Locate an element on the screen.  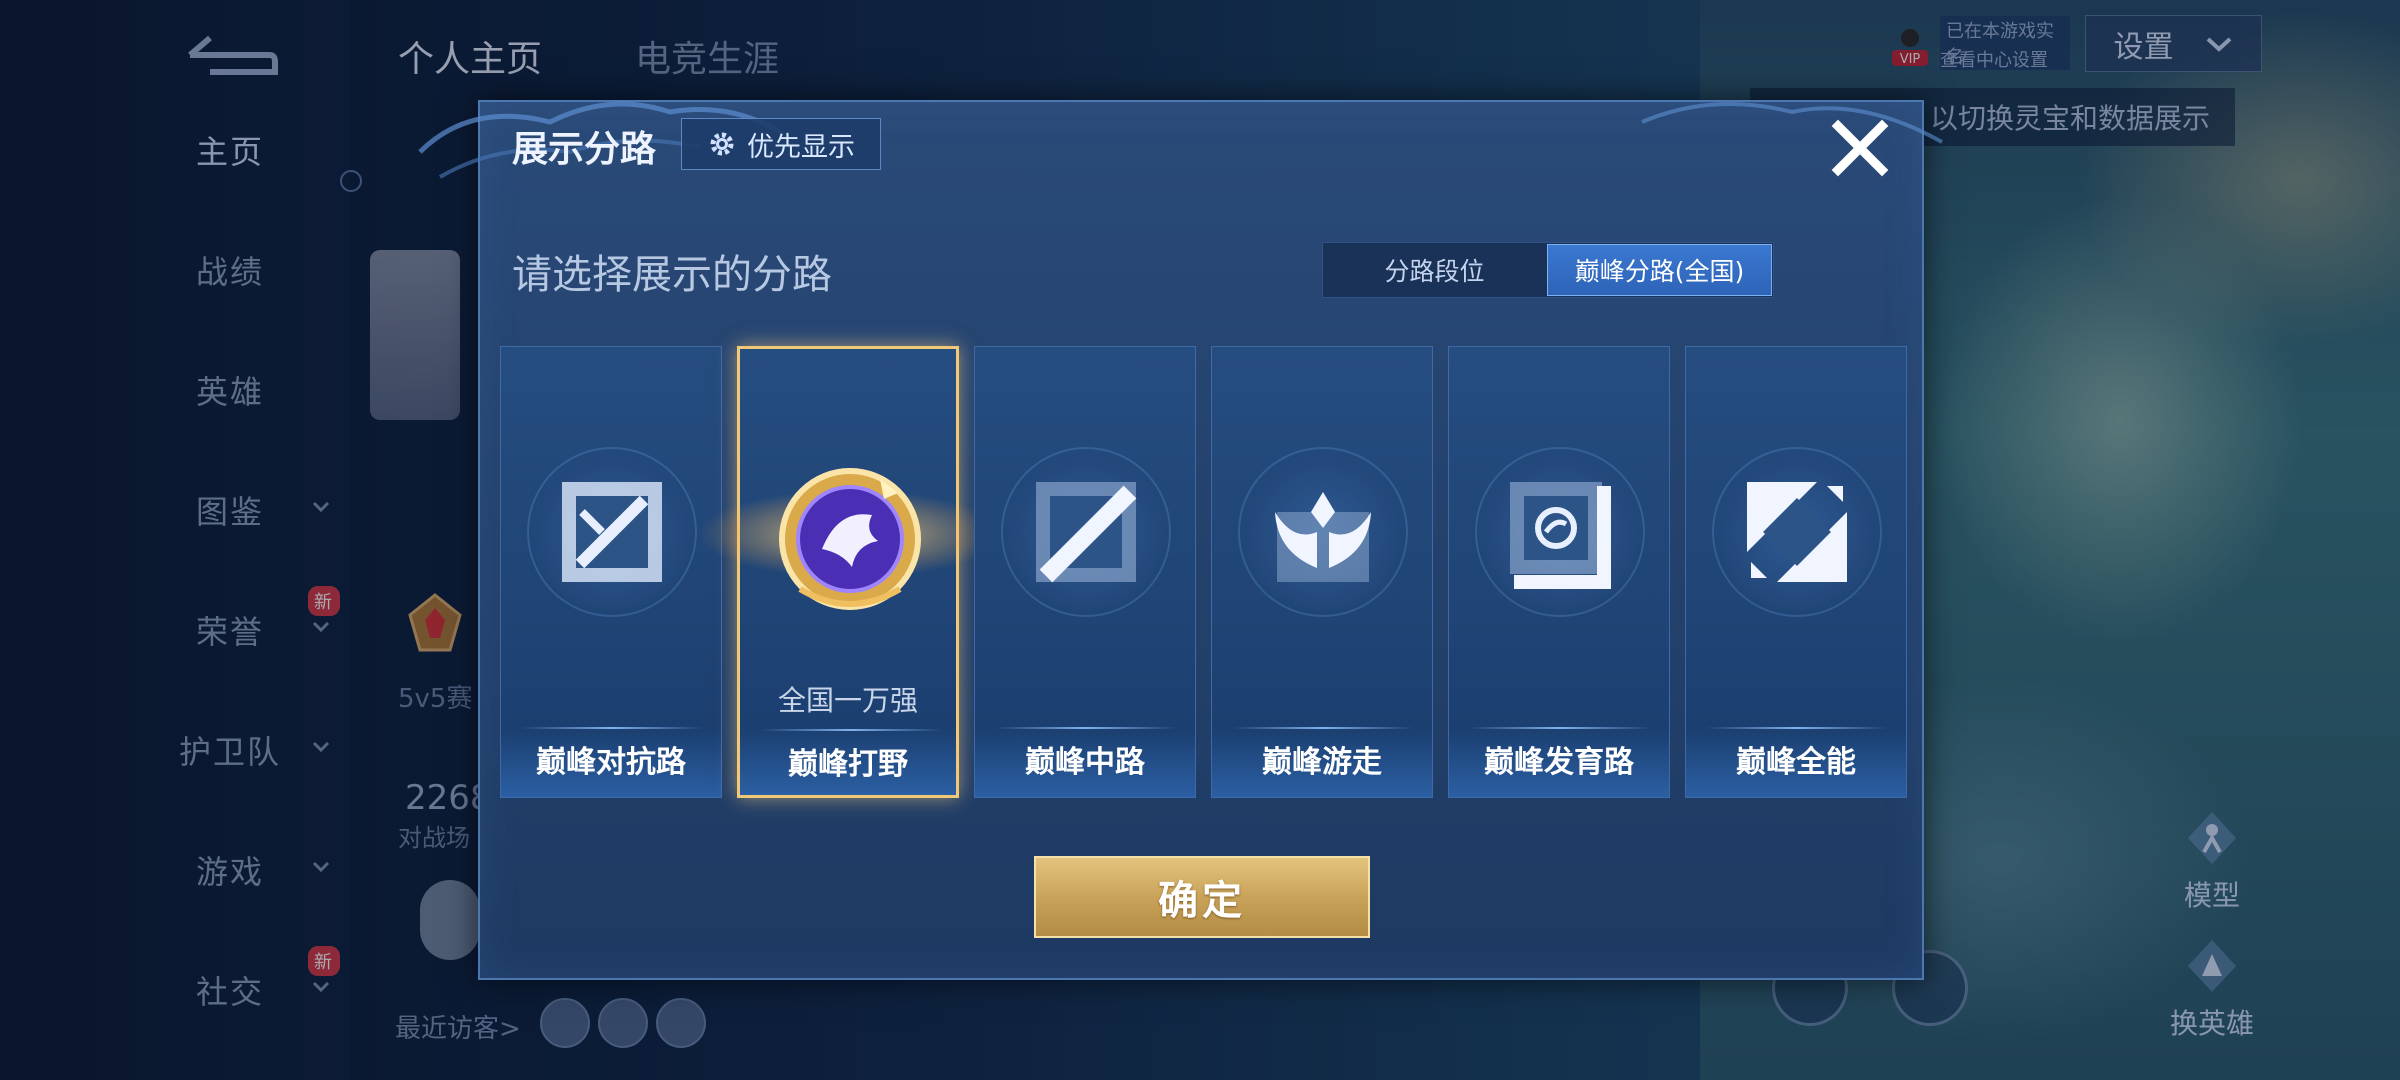
lane-card-jungle: 全国一万强 巅峰打野 is located at coordinates (850, 572).